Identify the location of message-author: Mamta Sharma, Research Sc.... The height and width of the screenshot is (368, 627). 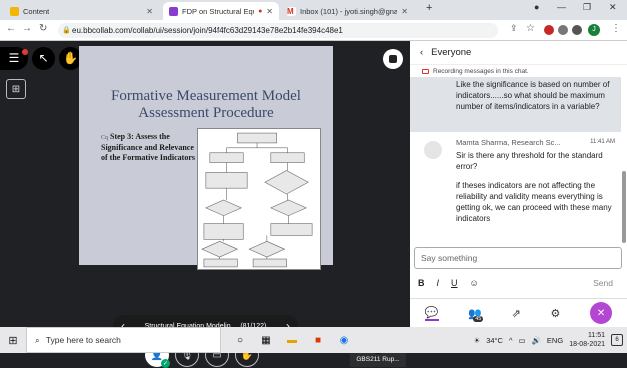
(508, 142).